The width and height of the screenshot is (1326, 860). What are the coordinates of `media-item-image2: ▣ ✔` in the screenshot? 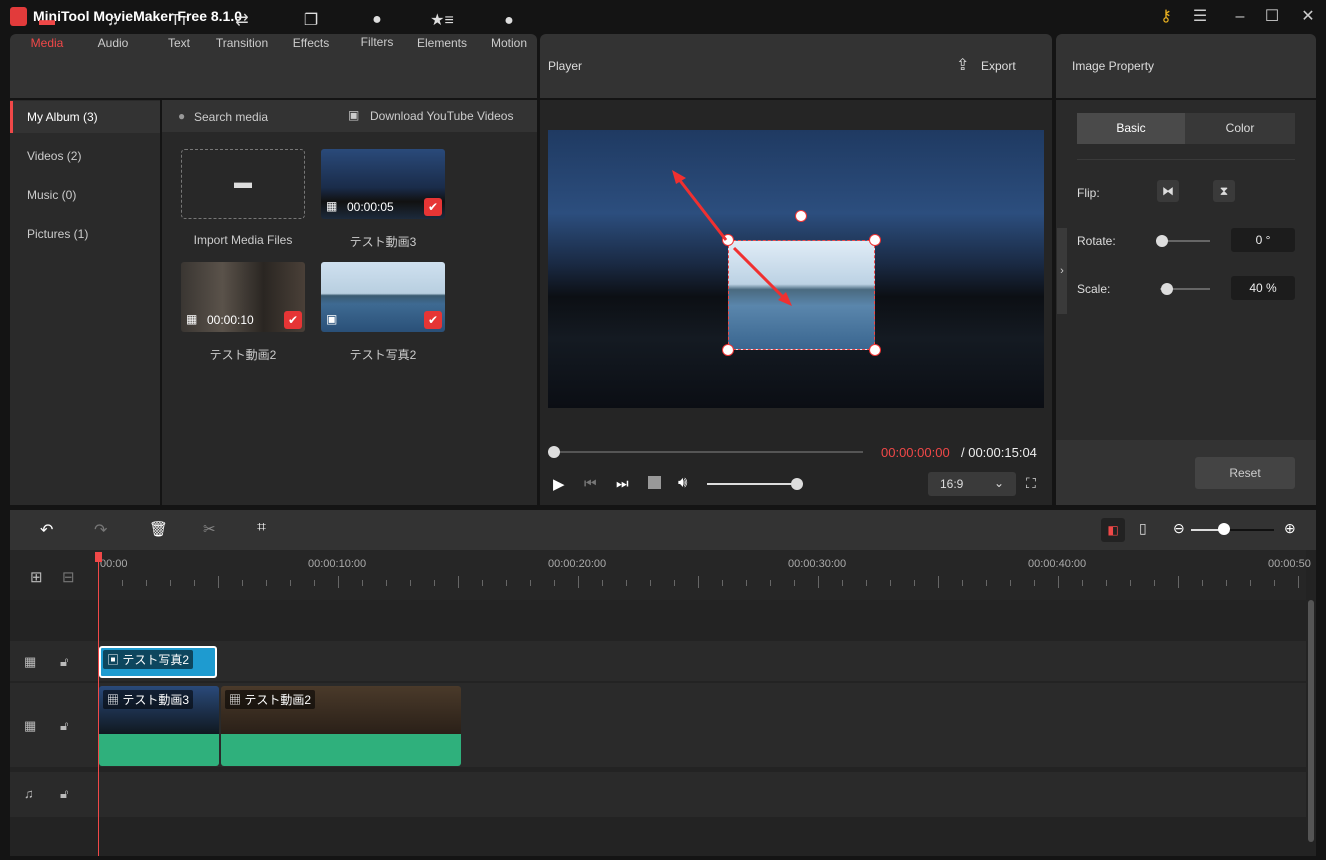 It's located at (383, 297).